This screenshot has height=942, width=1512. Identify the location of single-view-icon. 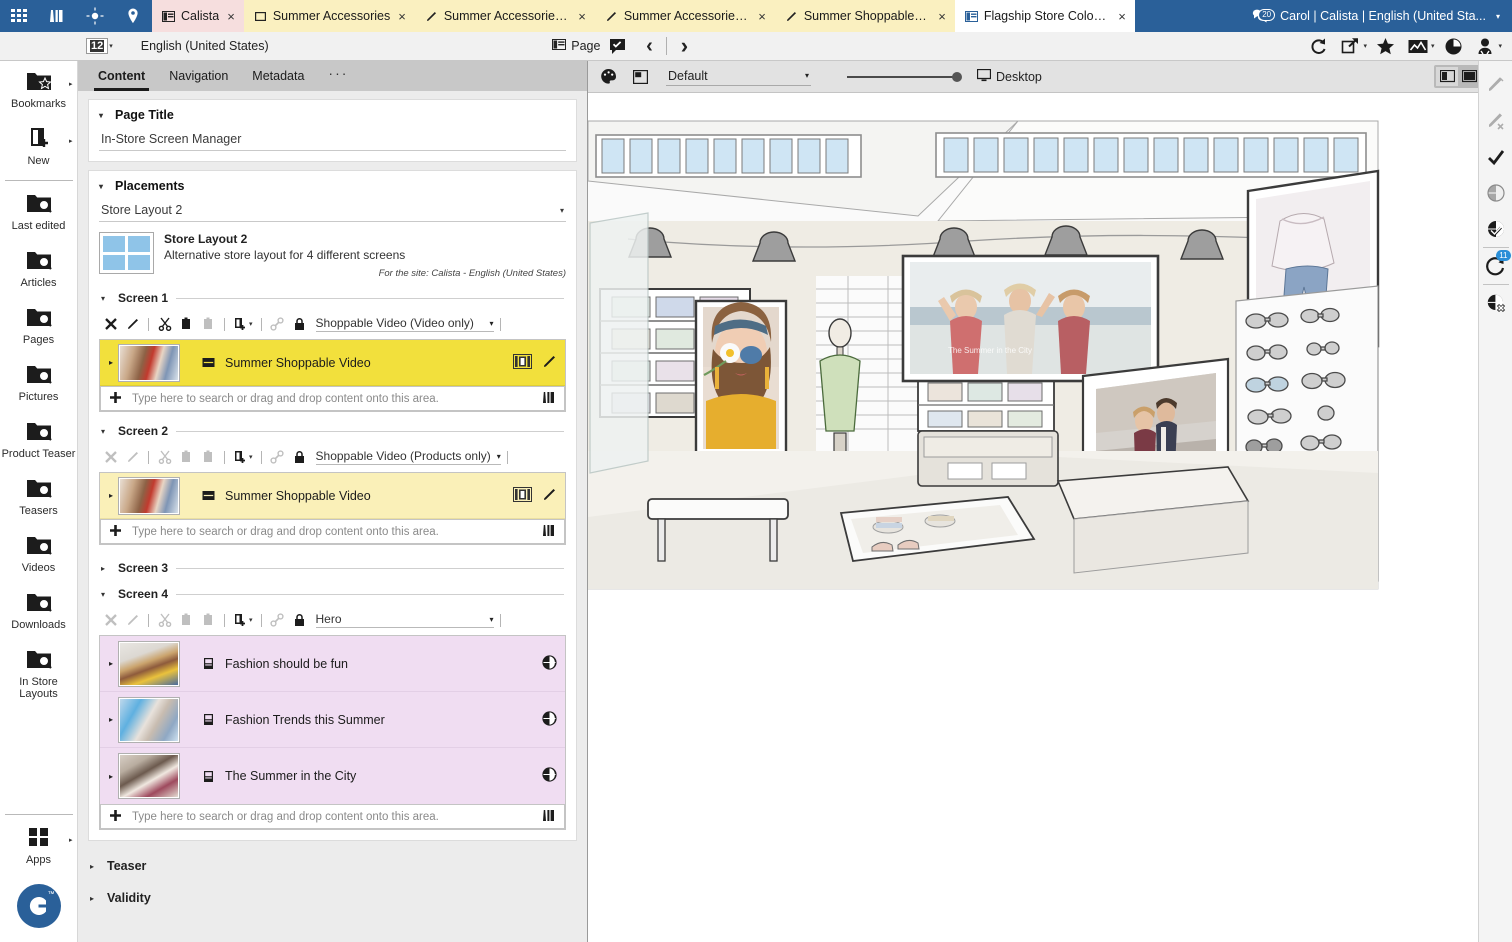
(1469, 76).